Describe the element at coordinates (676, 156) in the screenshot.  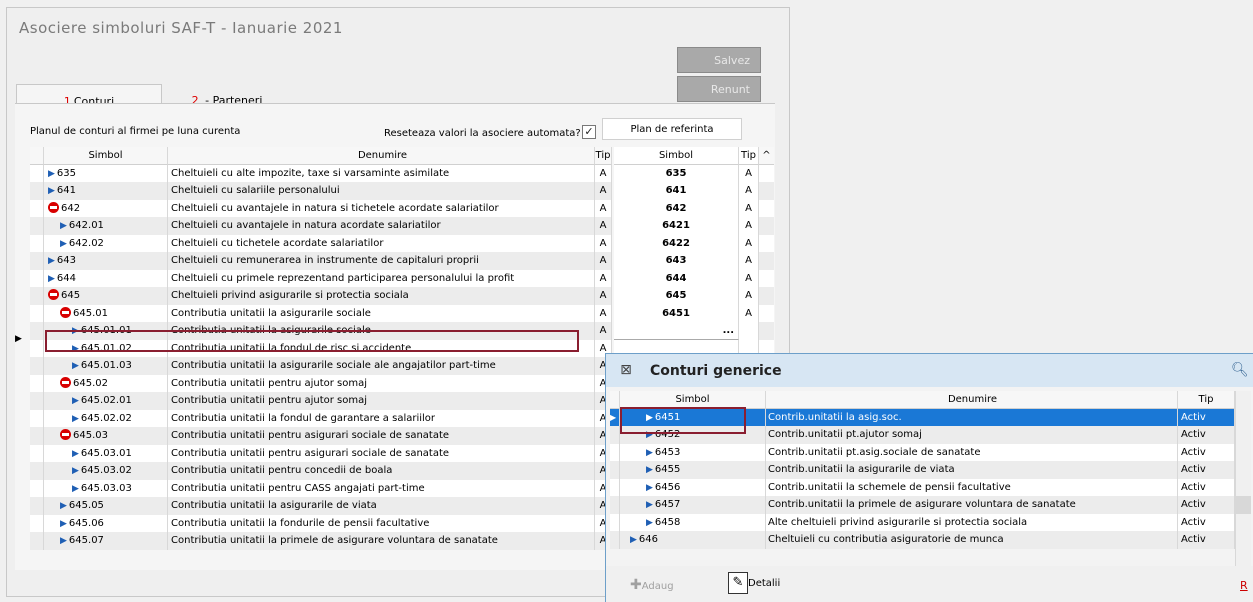
I see `header-ref-simbol: Simbol` at that location.